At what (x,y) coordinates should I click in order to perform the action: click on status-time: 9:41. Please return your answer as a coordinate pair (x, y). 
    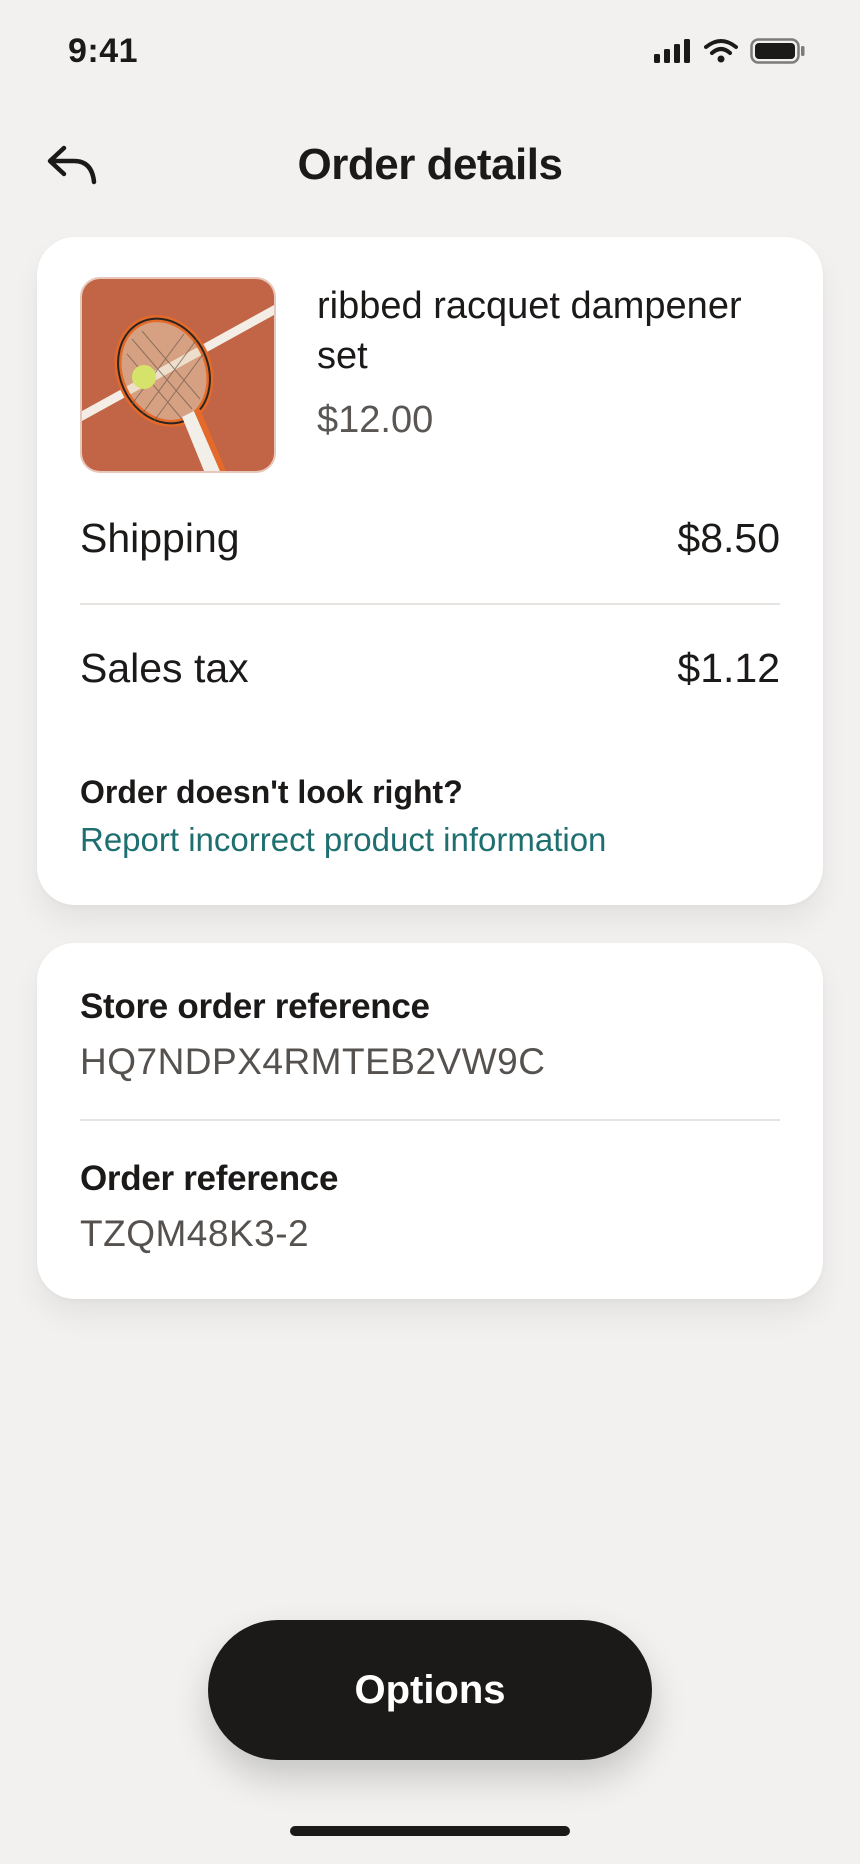
    Looking at the image, I should click on (103, 51).